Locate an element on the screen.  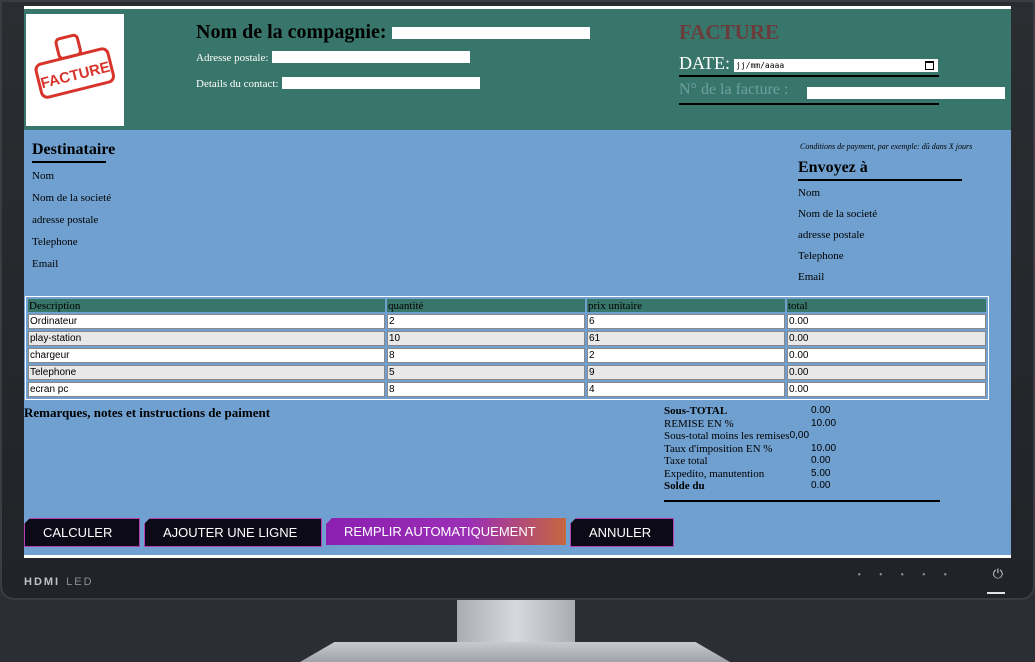
table-header-row: Description quantité prix unitaire total is located at coordinates (507, 305).